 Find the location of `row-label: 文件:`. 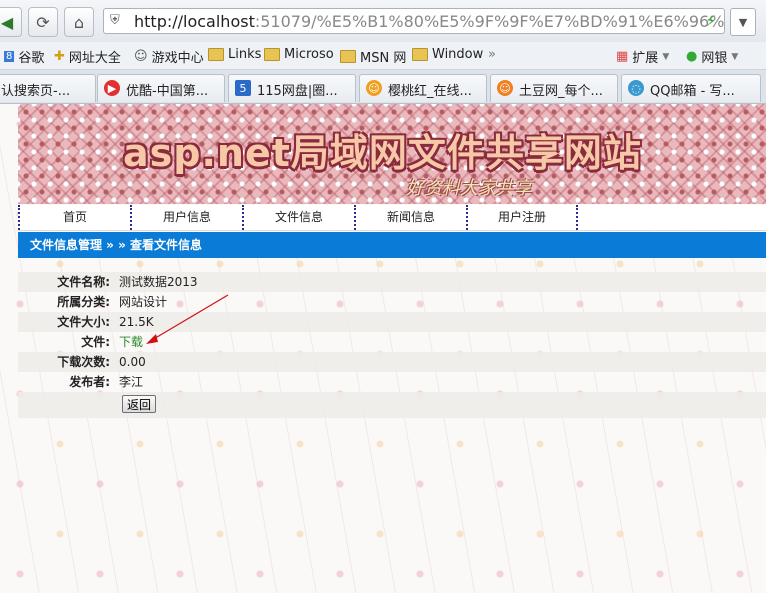

row-label: 文件: is located at coordinates (95, 342).